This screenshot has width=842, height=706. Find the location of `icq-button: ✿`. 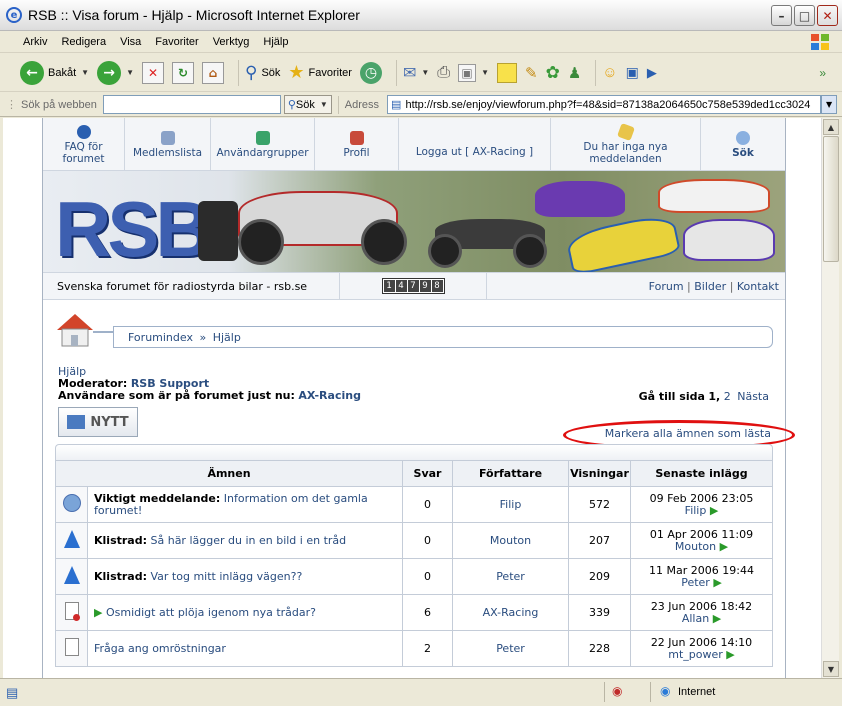

icq-button: ✿ is located at coordinates (553, 73).